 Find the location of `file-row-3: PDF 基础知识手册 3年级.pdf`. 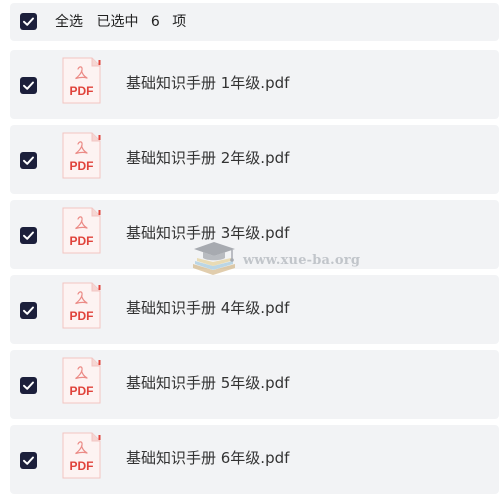

file-row-3: PDF 基础知识手册 3年级.pdf is located at coordinates (254, 234).